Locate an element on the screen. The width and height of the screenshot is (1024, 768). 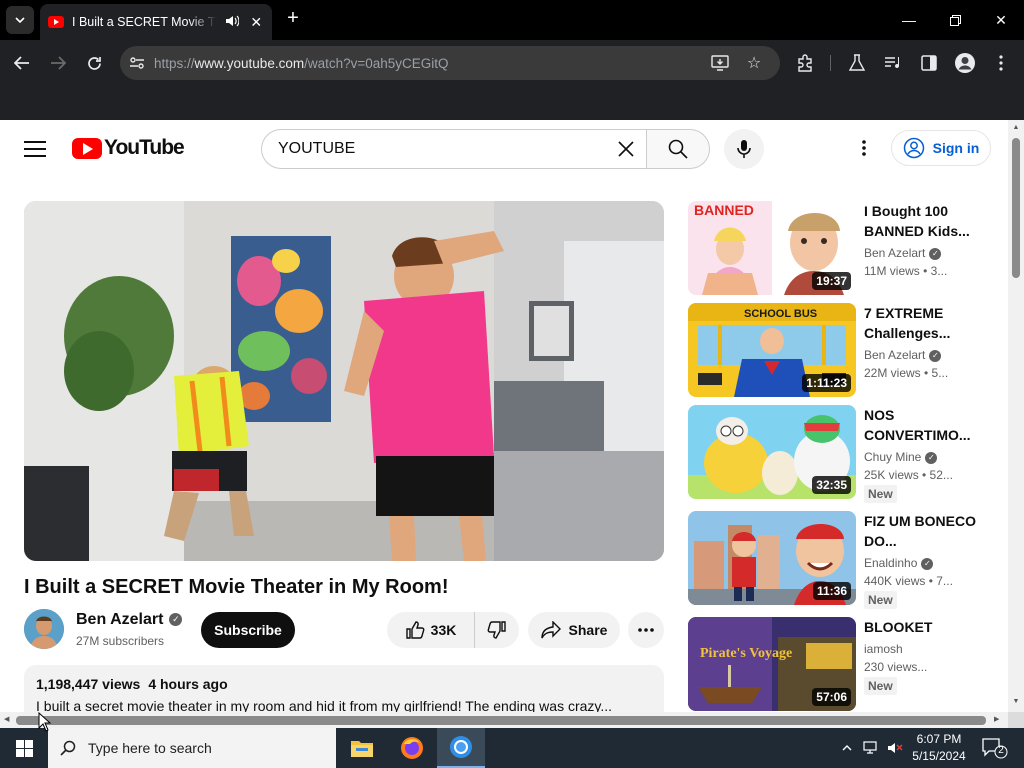
volume-muted-icon is located at coordinates (895, 748).